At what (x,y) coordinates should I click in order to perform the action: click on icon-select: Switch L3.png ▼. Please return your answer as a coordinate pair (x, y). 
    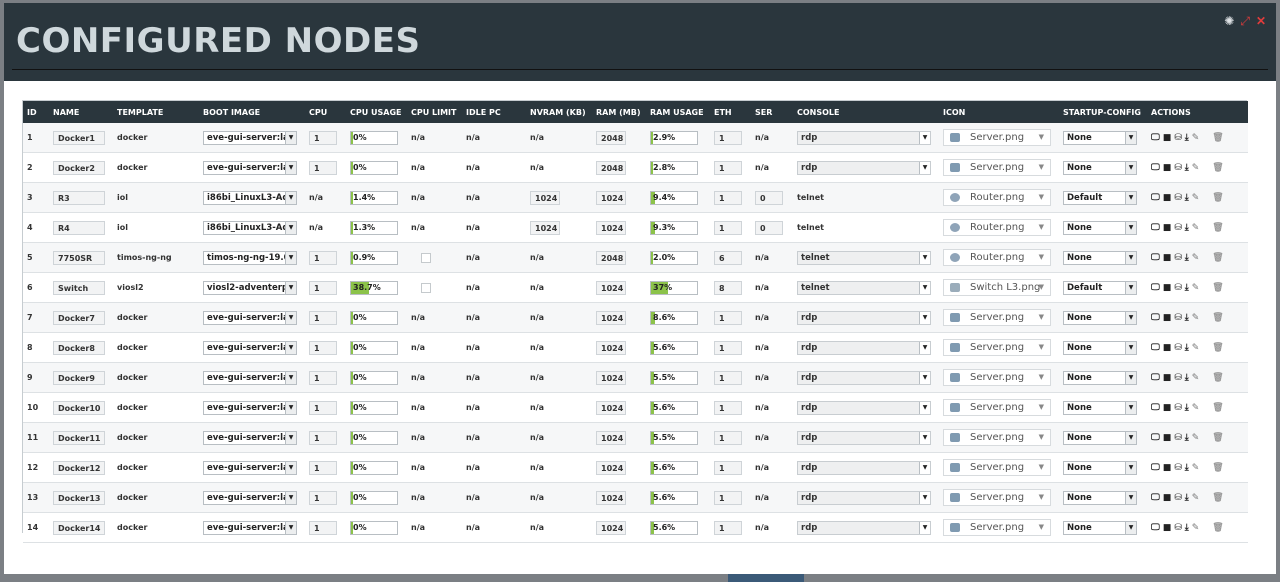
    Looking at the image, I should click on (997, 287).